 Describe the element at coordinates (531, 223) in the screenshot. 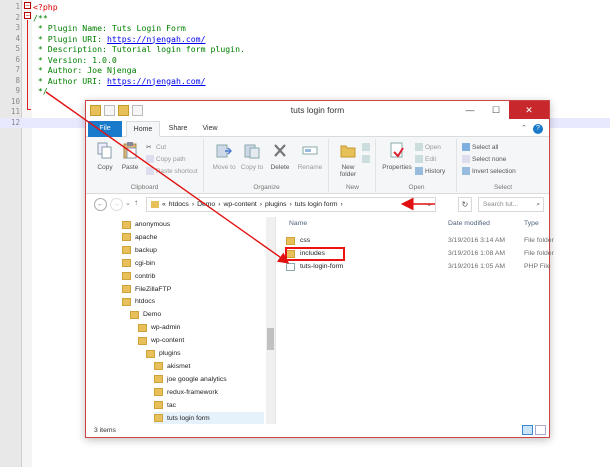

I see `column-header-type: Type` at that location.